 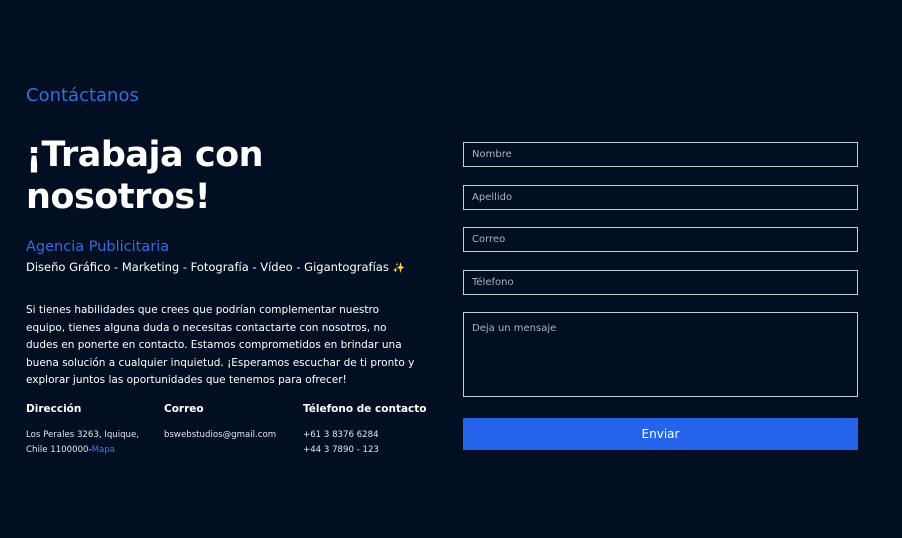 I want to click on phone-text: +61 3 8376 6284 +44 3 7890 - 123, so click(x=365, y=442).